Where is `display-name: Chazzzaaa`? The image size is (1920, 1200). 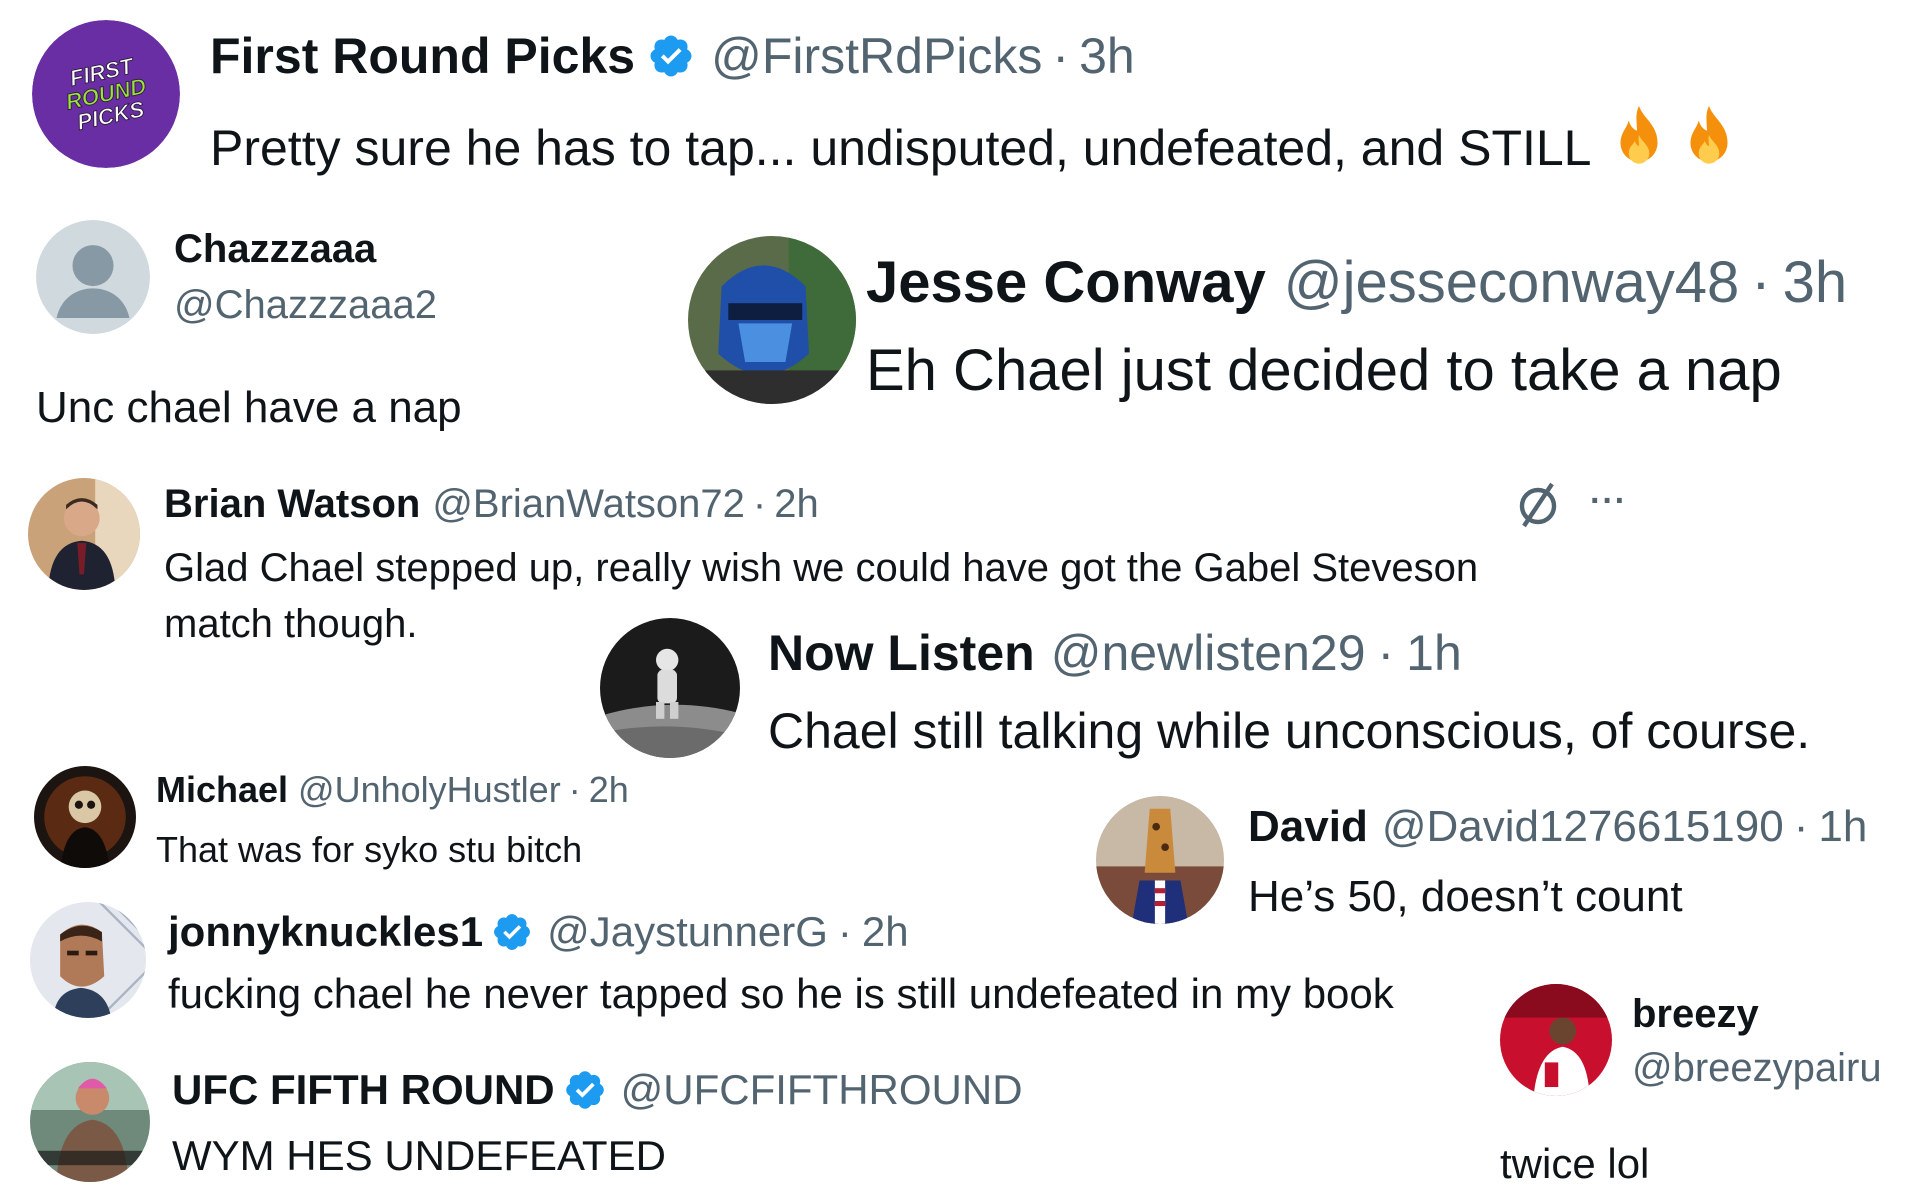
display-name: Chazzzaaa is located at coordinates (275, 249).